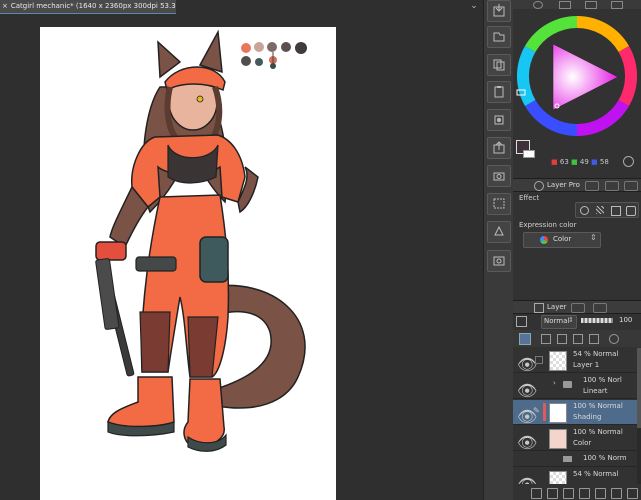  Describe the element at coordinates (499, 120) in the screenshot. I see `transform-icon` at that location.